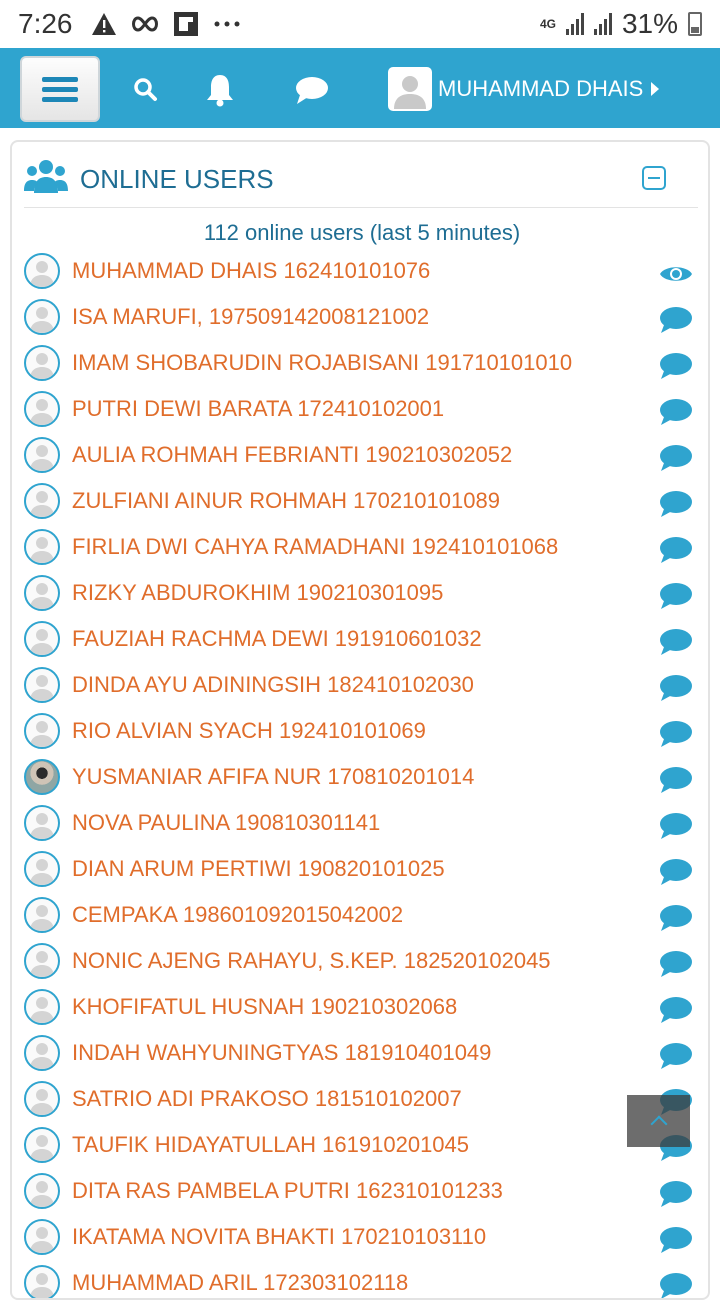  I want to click on user-menu: MUHAMMAD DHAIS, so click(524, 89).